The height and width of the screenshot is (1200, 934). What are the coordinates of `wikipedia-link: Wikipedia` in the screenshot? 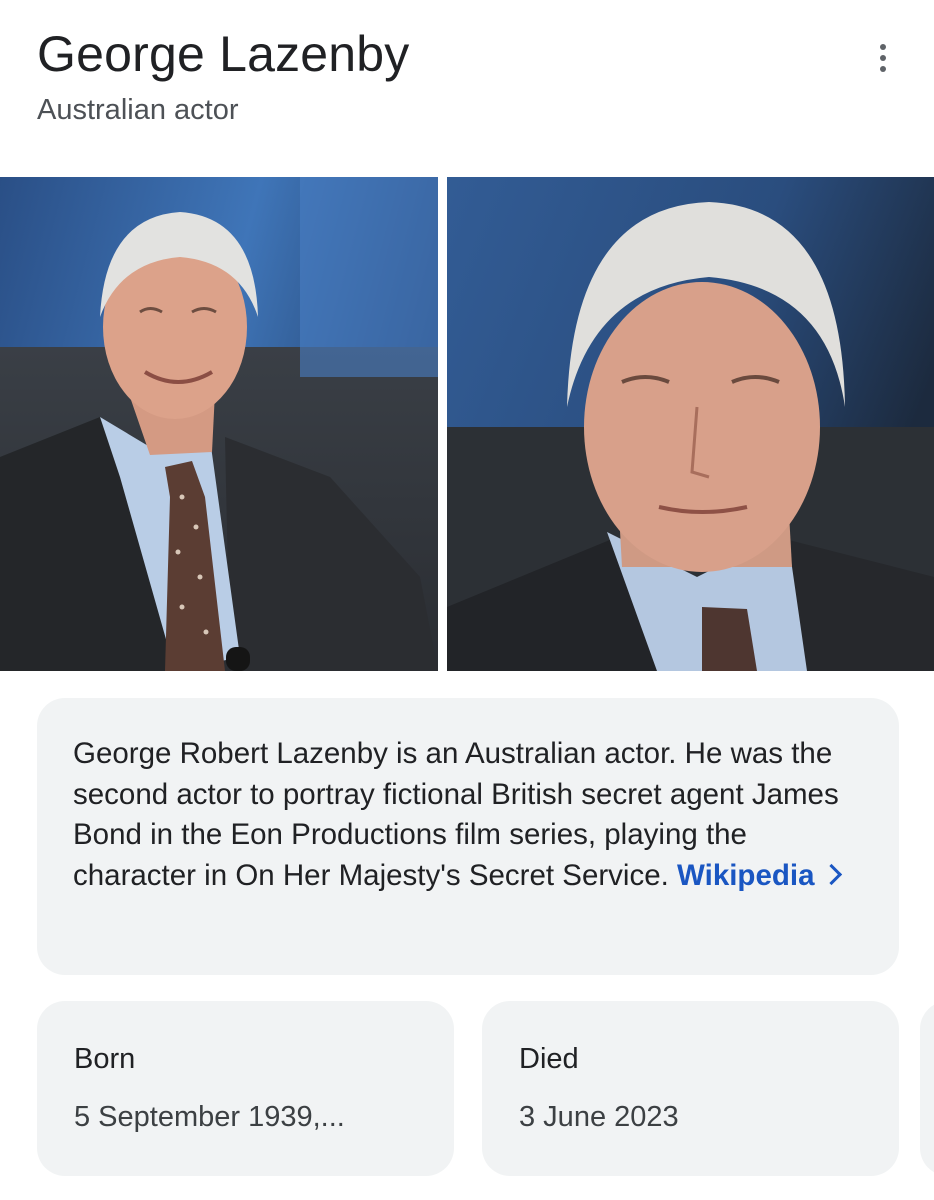 It's located at (760, 875).